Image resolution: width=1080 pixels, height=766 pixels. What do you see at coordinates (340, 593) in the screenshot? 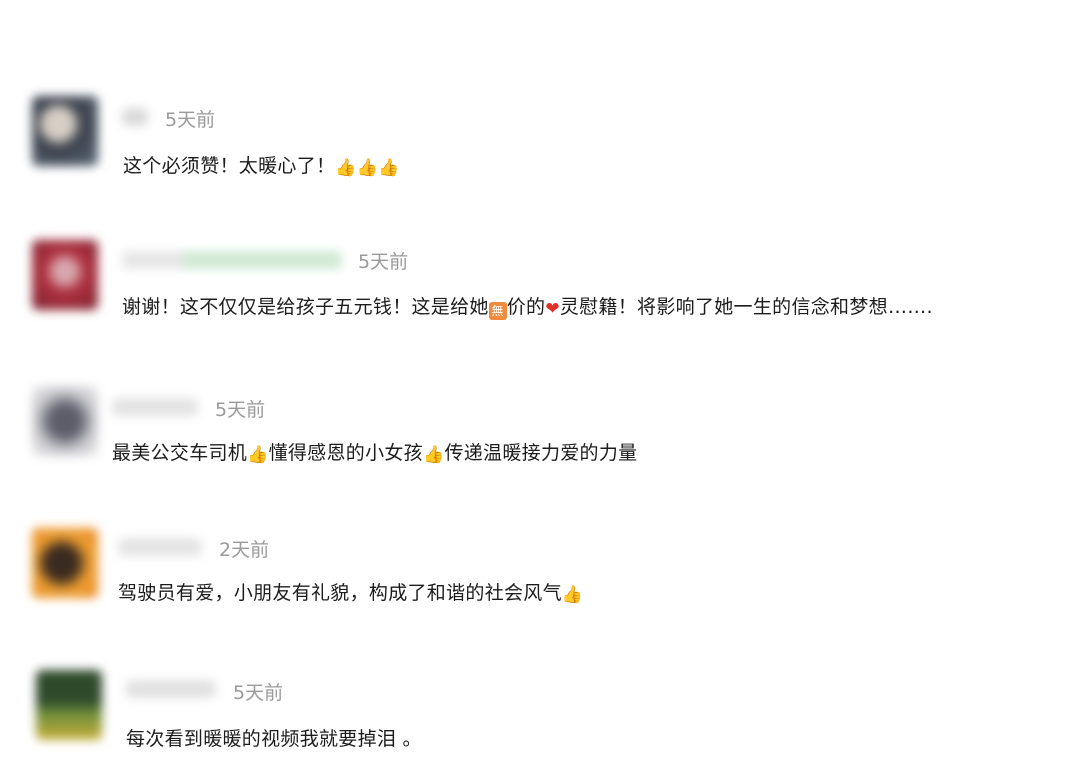
I see `comment-text-part: 驾驶员有爱，小朋友有礼貌，构成了和谐的社会风气` at bounding box center [340, 593].